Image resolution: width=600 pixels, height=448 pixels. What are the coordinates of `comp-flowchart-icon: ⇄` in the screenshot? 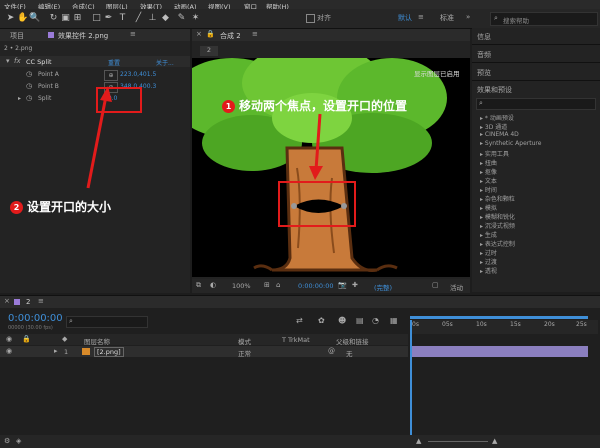 It's located at (299, 320).